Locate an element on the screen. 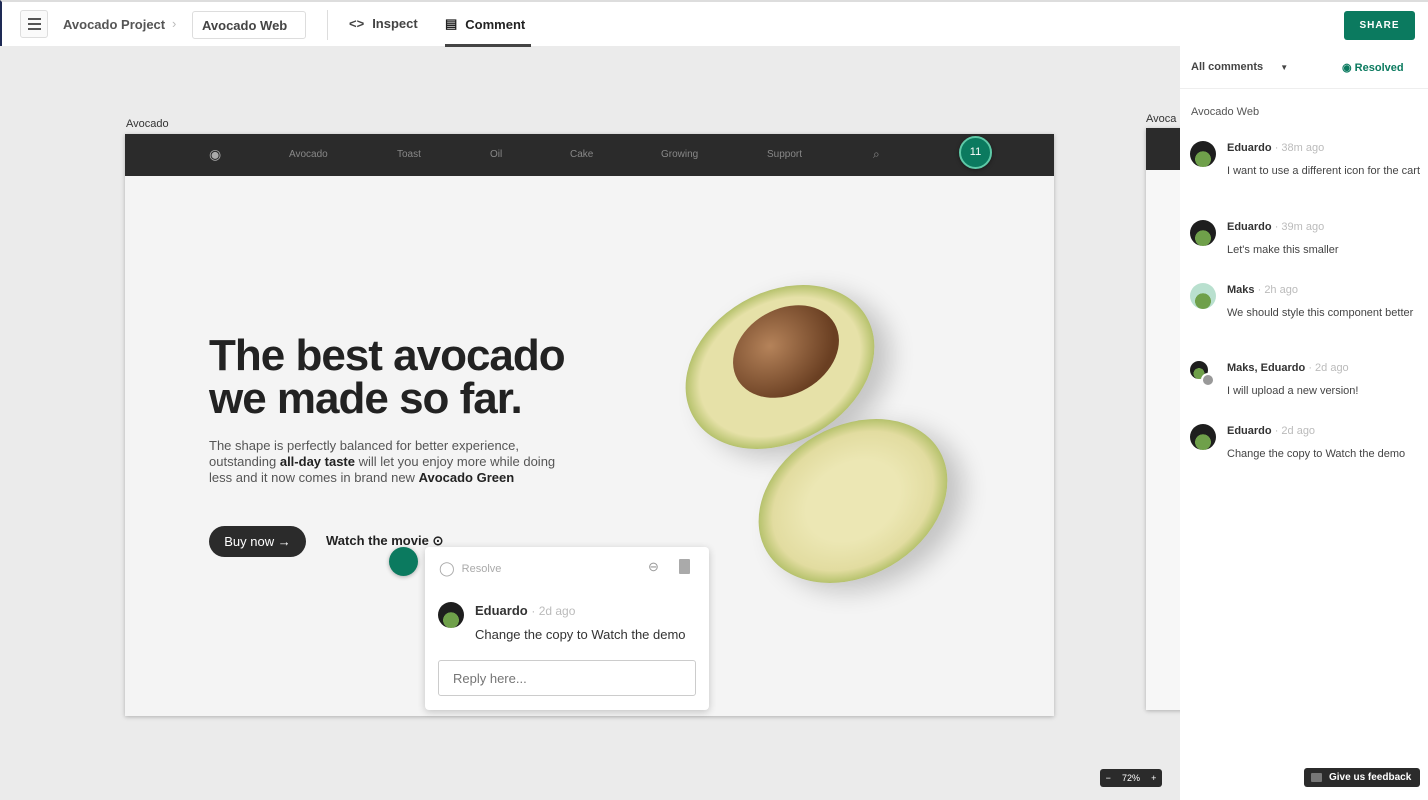 The width and height of the screenshot is (1428, 800). zoom-out-button: − is located at coordinates (1108, 778).